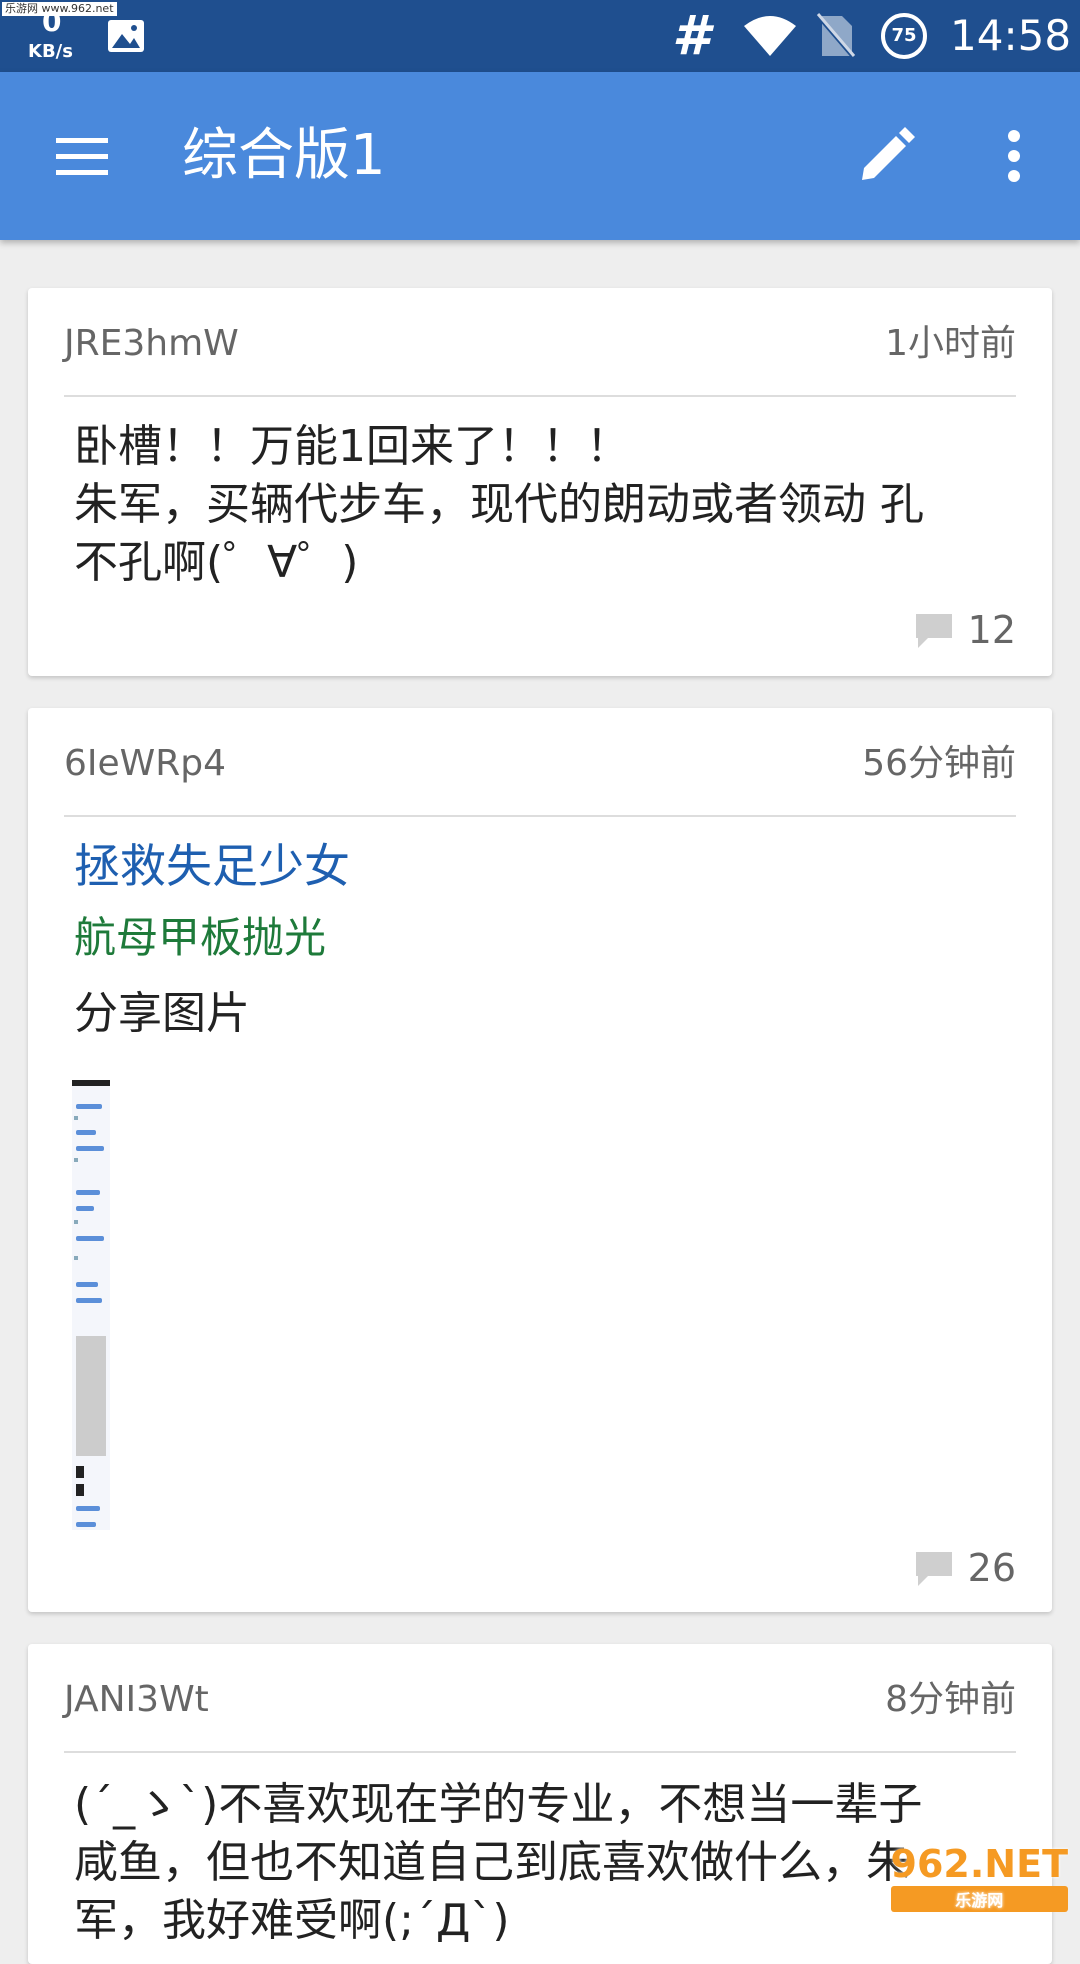  What do you see at coordinates (543, 1921) in the screenshot?
I see `post-text-line: 军，我好难受啊(;´Д`)` at bounding box center [543, 1921].